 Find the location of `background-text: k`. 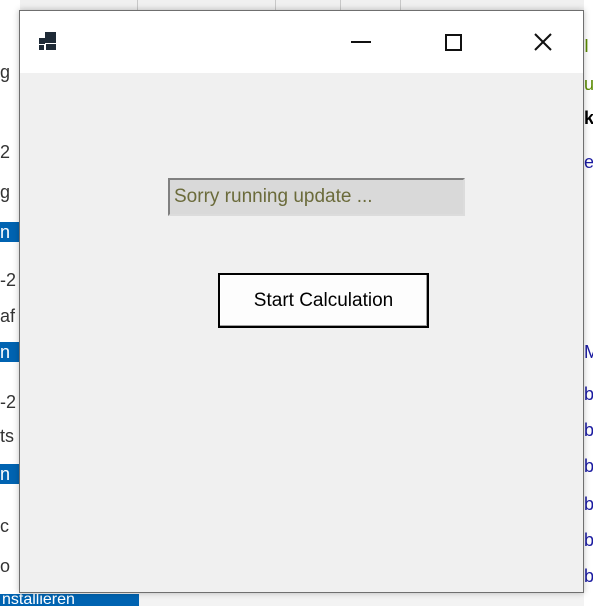

background-text: k is located at coordinates (588, 118).